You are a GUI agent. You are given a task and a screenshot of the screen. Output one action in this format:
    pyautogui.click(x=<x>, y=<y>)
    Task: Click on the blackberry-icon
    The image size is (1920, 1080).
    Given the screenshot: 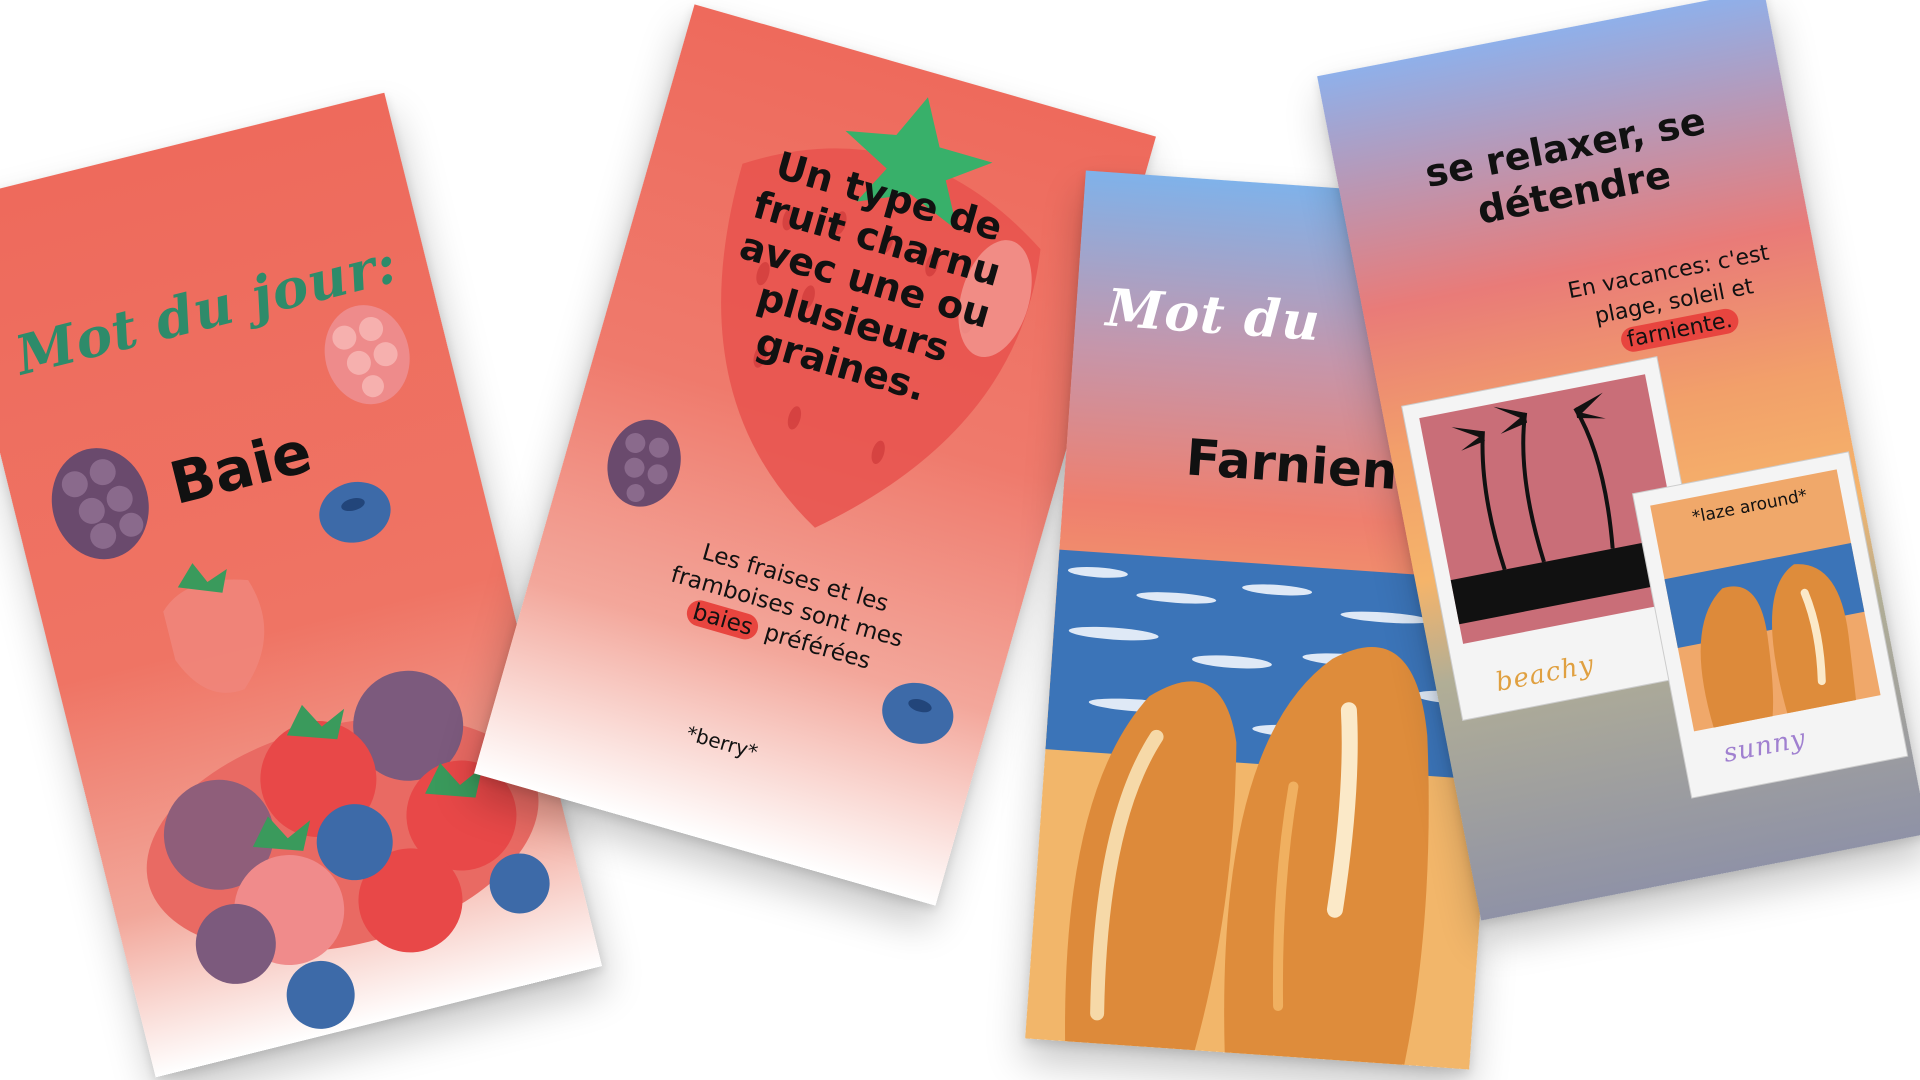 What is the action you would take?
    pyautogui.click(x=644, y=463)
    